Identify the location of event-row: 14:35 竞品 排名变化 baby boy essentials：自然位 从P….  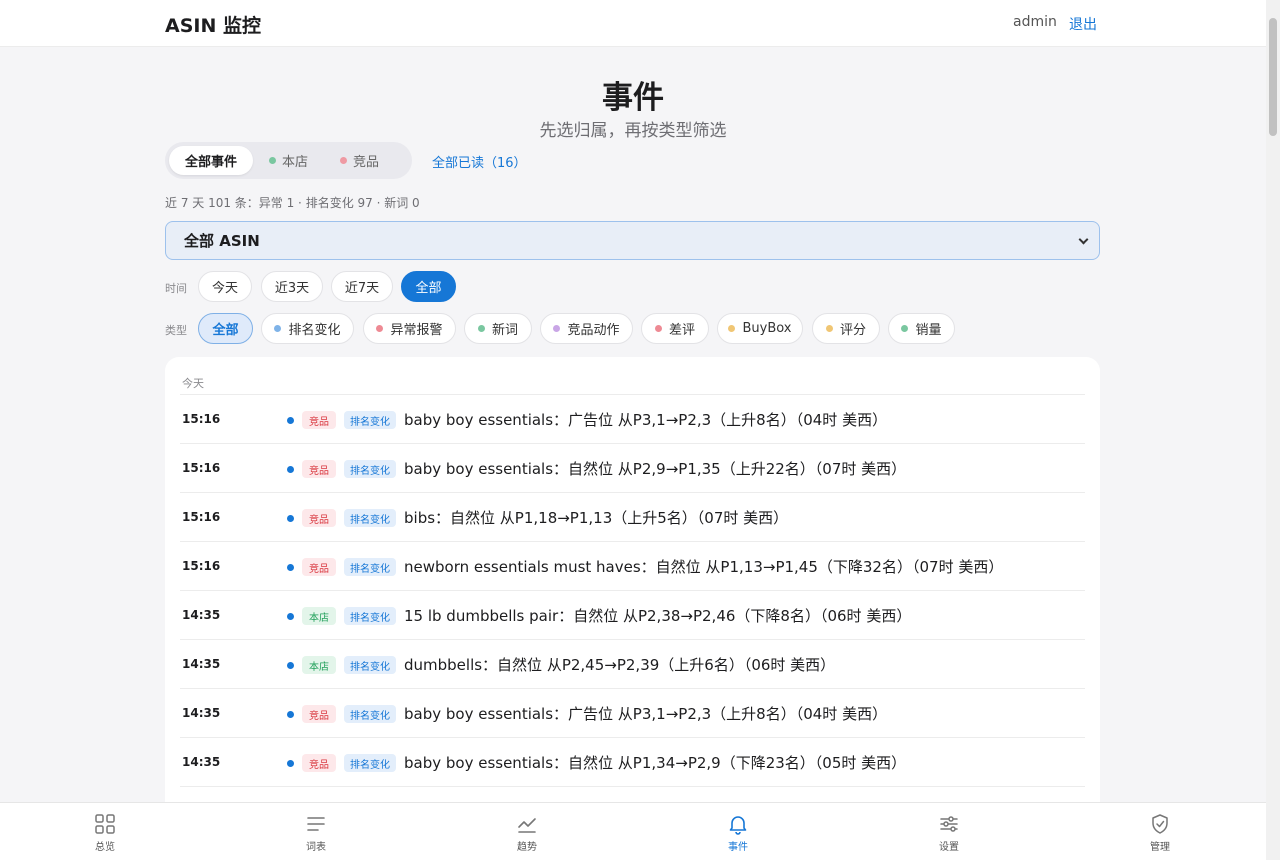
(632, 762).